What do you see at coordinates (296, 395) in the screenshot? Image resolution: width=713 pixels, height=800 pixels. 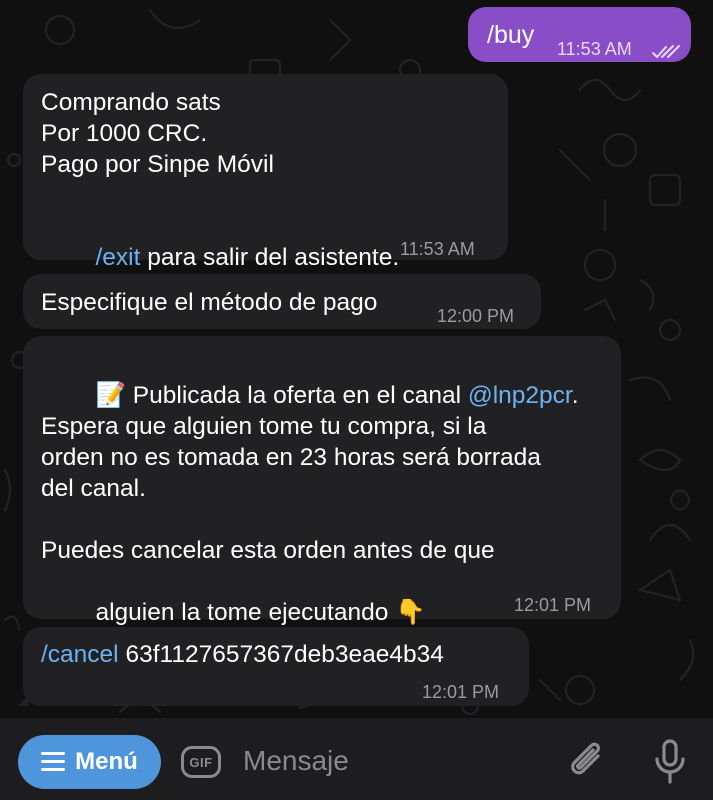 I see `message-text: Publicada la oferta en el canal` at bounding box center [296, 395].